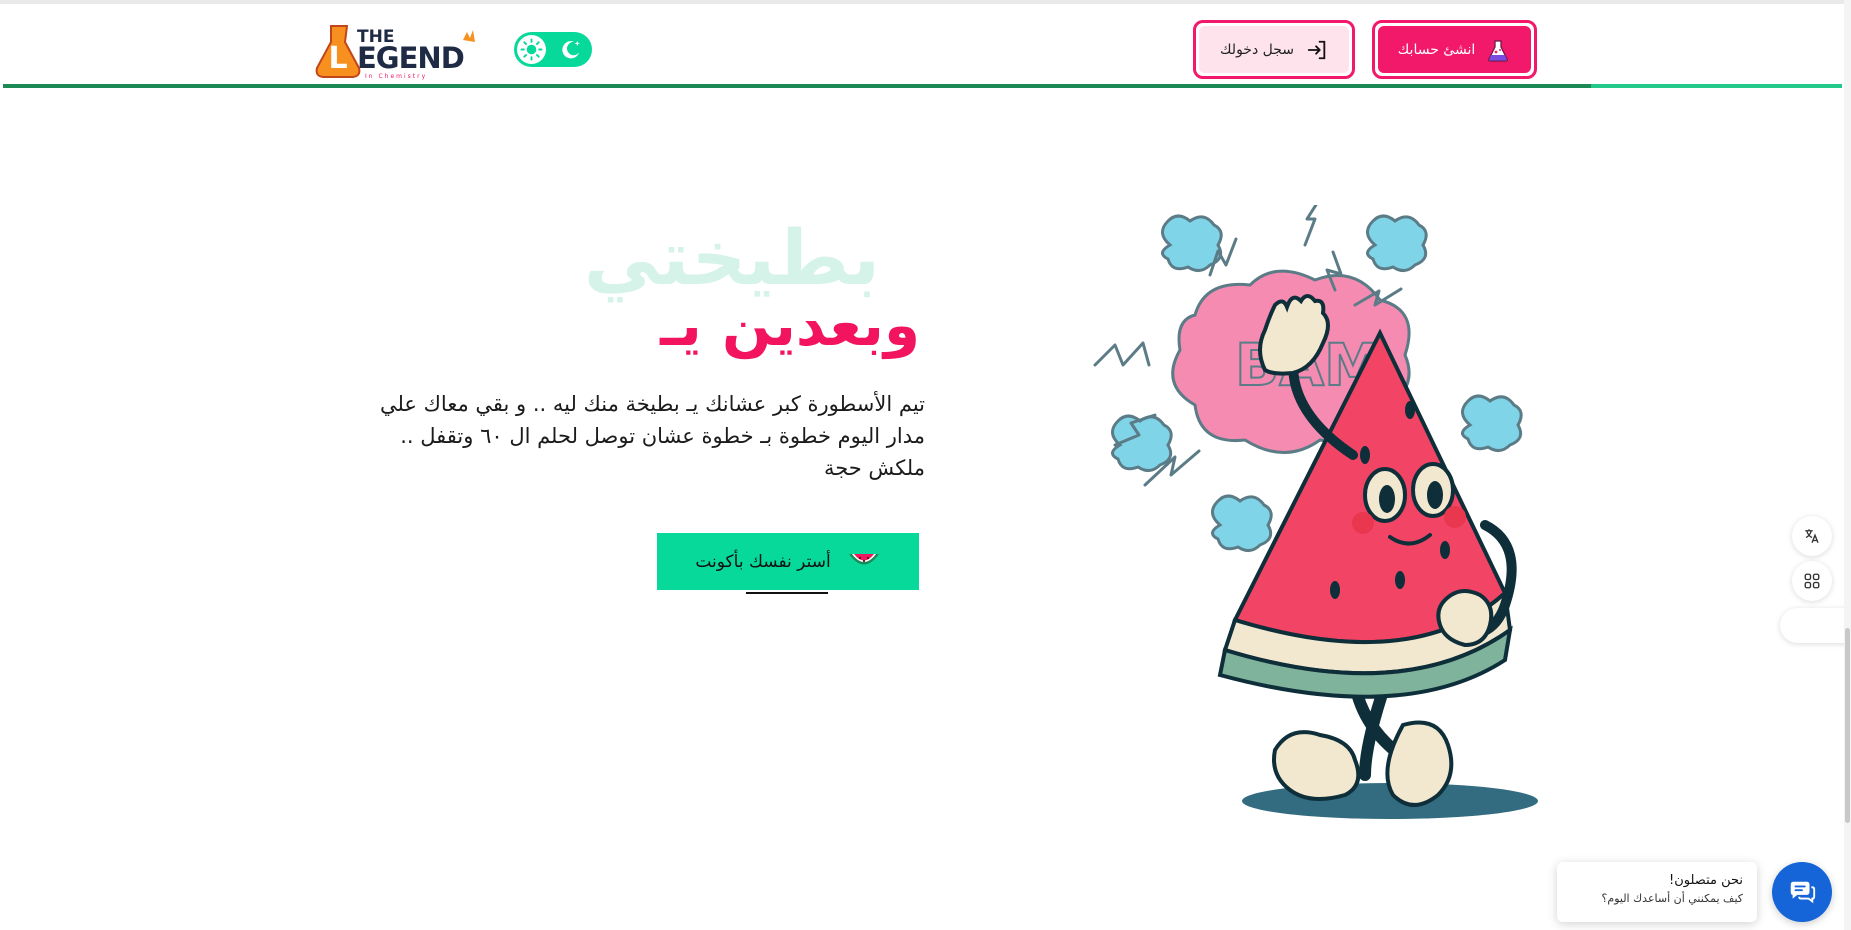 This screenshot has width=1851, height=930. Describe the element at coordinates (1815, 625) in the screenshot. I see `side-pill-widget` at that location.